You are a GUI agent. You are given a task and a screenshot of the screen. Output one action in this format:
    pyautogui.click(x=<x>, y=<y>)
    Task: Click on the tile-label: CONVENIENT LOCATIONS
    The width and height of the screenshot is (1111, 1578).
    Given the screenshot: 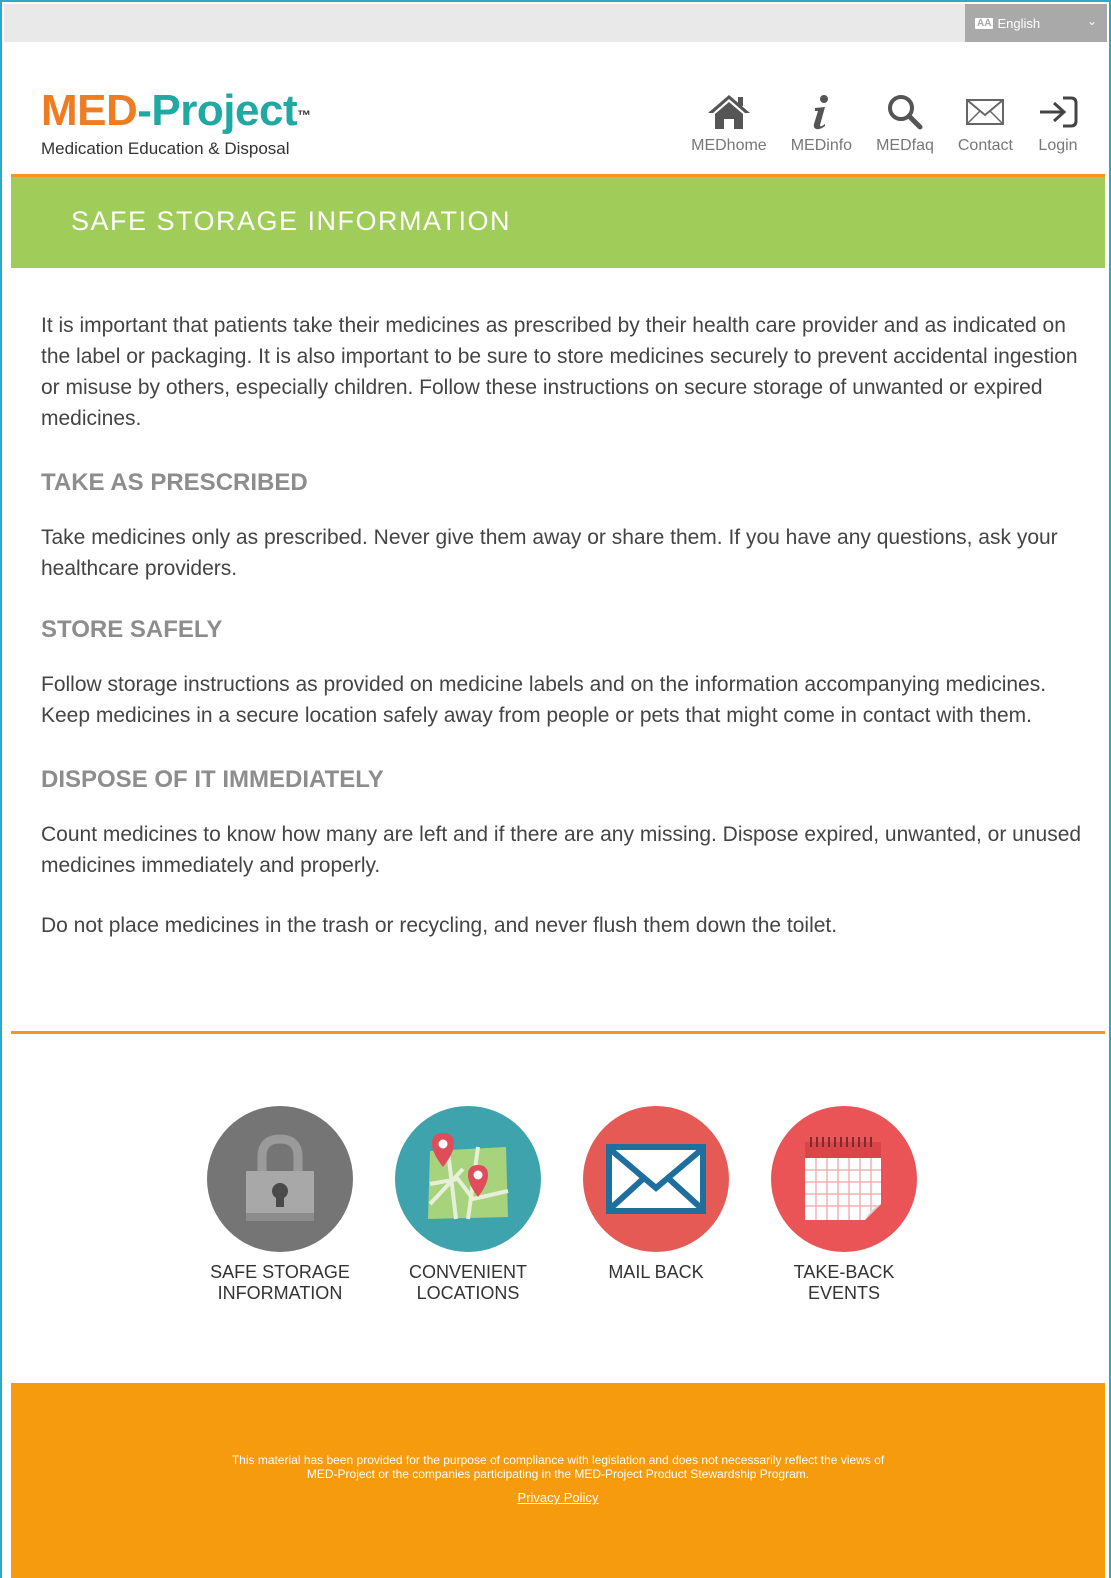 What is the action you would take?
    pyautogui.click(x=468, y=1283)
    